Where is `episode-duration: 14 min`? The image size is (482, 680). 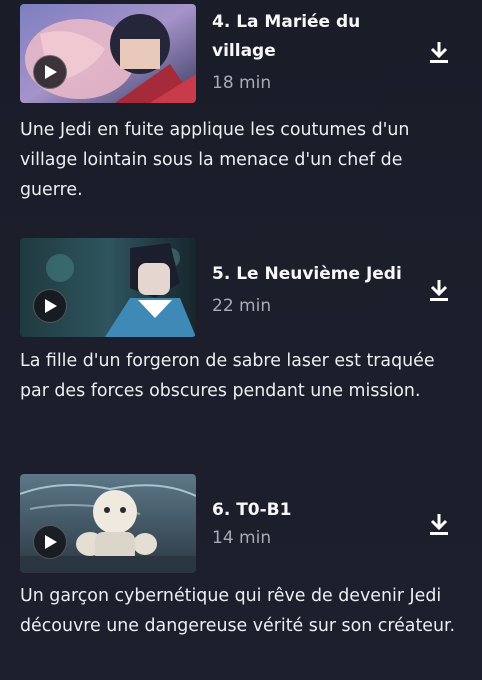 episode-duration: 14 min is located at coordinates (242, 538).